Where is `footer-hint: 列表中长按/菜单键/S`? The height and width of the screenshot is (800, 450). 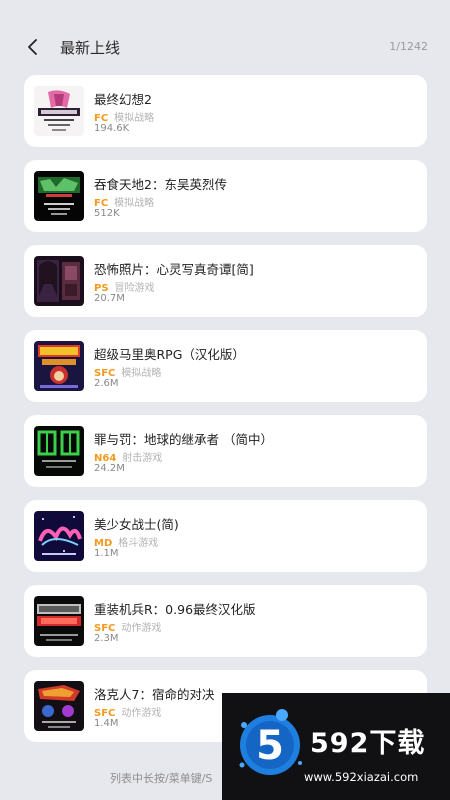 footer-hint: 列表中长按/菜单键/S is located at coordinates (161, 778).